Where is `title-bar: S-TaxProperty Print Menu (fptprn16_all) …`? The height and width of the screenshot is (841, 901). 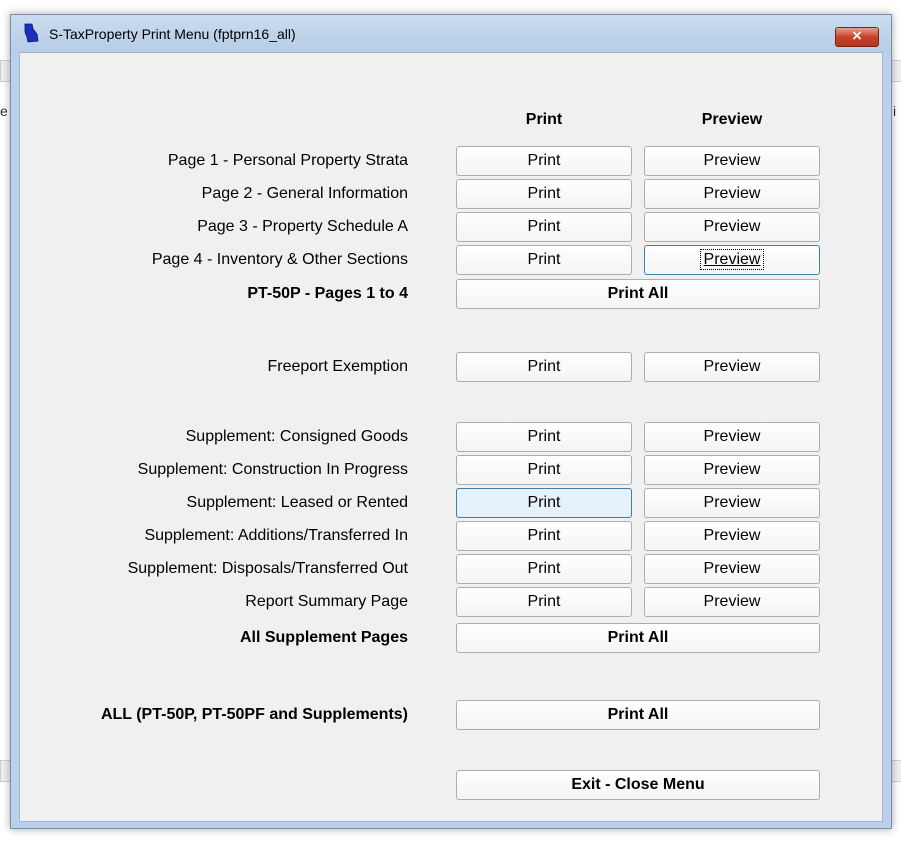
title-bar: S-TaxProperty Print Menu (fptprn16_all) … is located at coordinates (451, 33).